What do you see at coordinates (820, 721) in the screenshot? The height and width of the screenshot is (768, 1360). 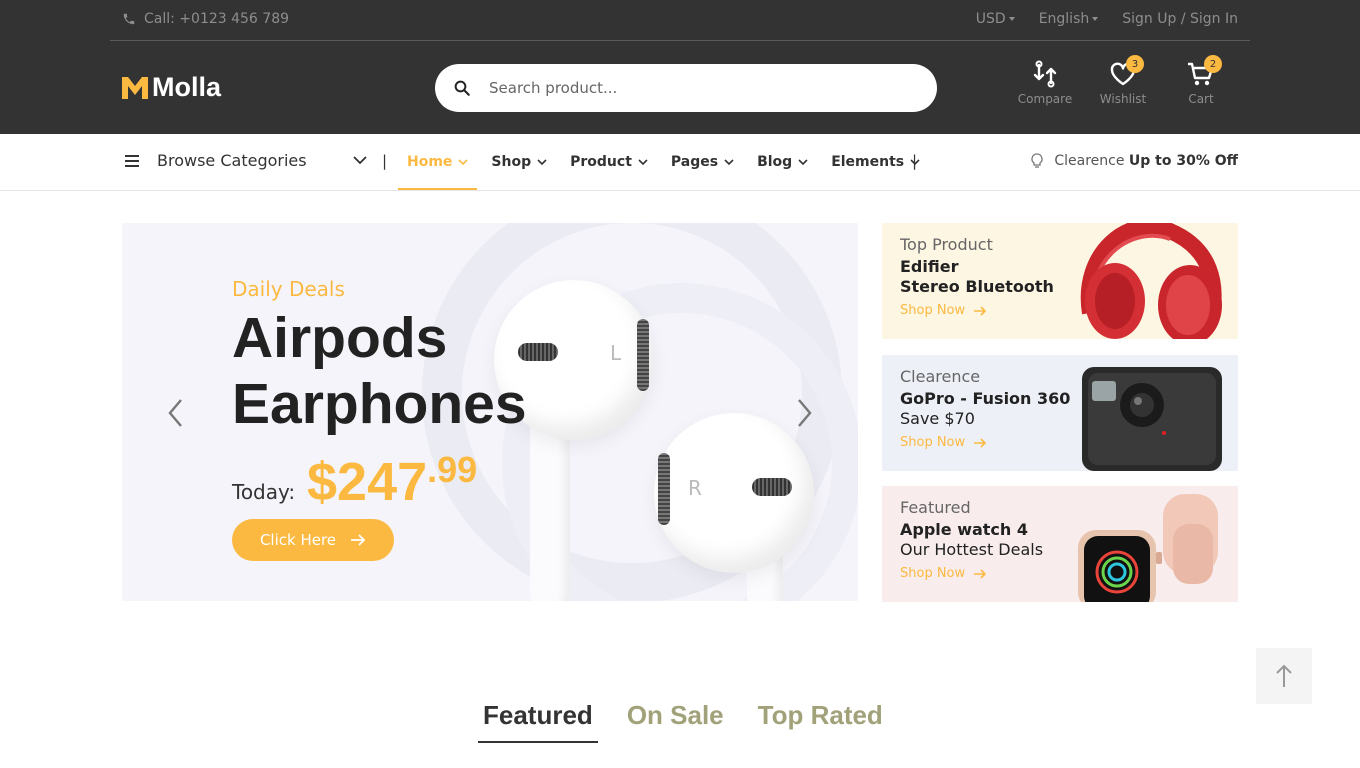 I see `tab-top-rated: Top Rated` at bounding box center [820, 721].